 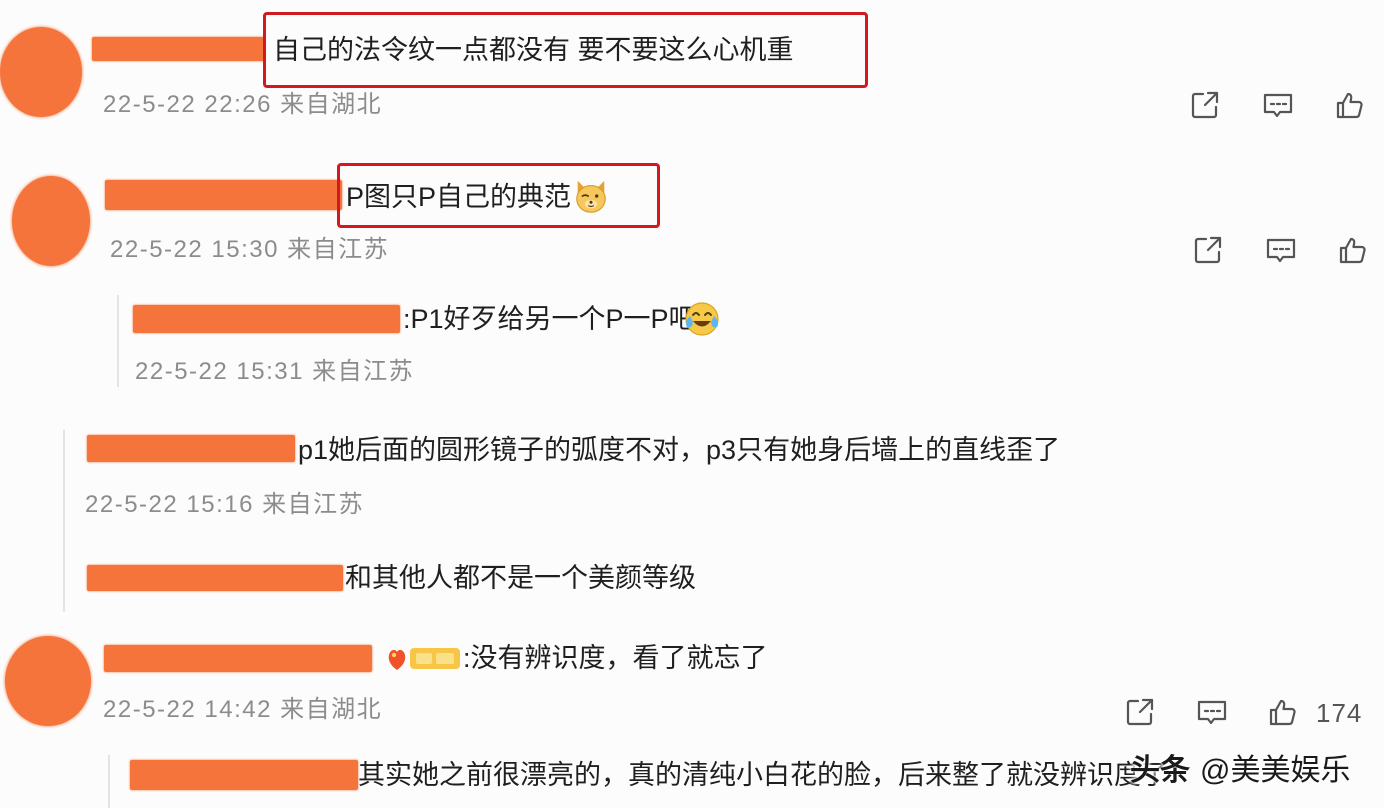 What do you see at coordinates (187, 104) in the screenshot?
I see `comment-time: 22-5-22 22:26` at bounding box center [187, 104].